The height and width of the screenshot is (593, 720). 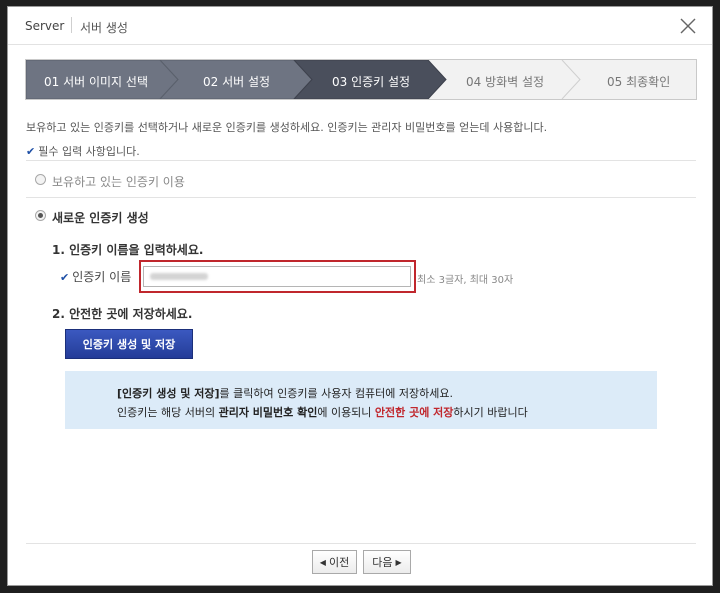 What do you see at coordinates (96, 82) in the screenshot?
I see `step-1-label: 01 서버 이미지 선택` at bounding box center [96, 82].